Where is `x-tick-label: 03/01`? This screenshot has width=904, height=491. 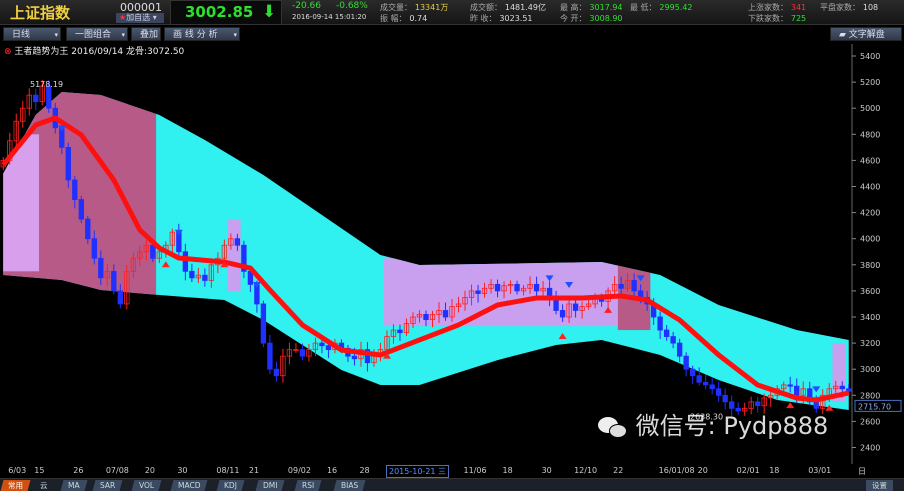
x-tick-label: 03/01 is located at coordinates (820, 470).